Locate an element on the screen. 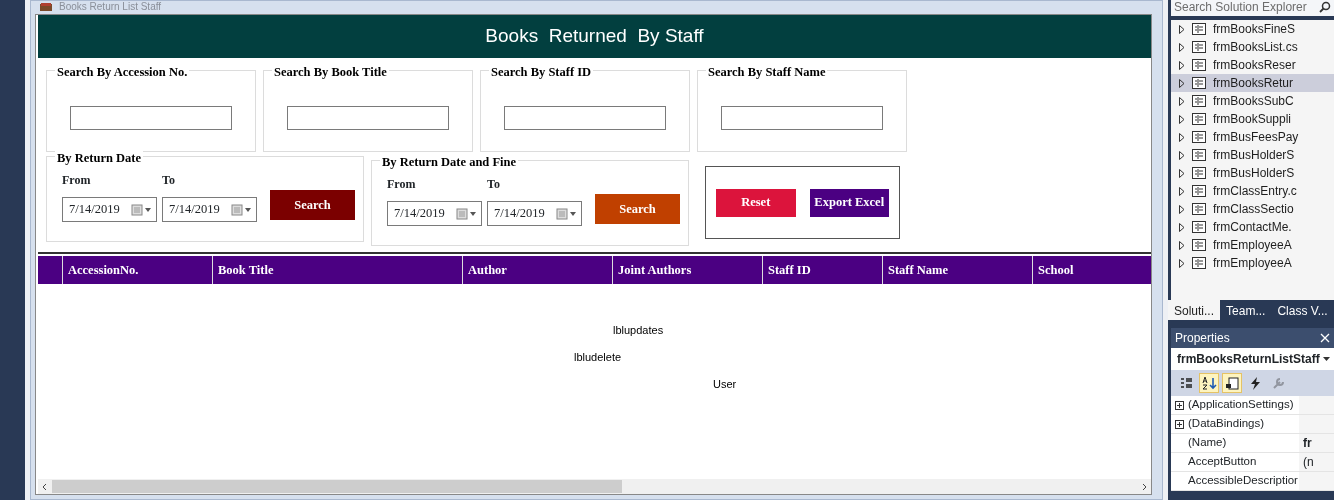 The height and width of the screenshot is (500, 1334). form-label: lblupdates is located at coordinates (638, 330).